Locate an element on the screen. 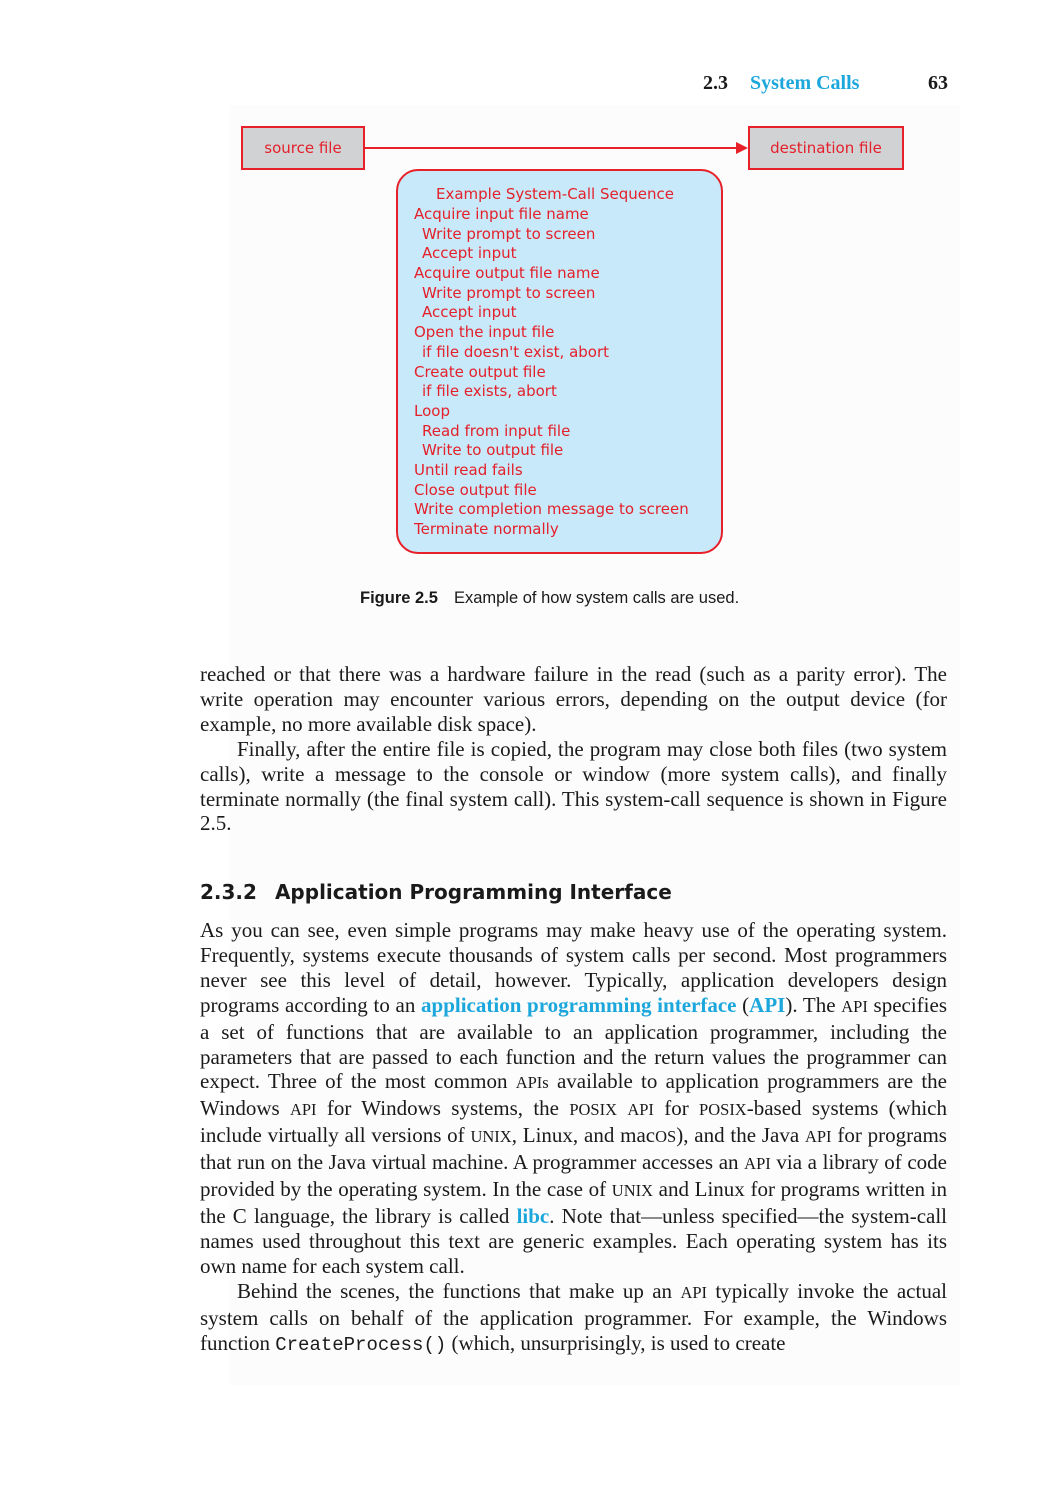 The height and width of the screenshot is (1500, 1050). text-run: ( is located at coordinates (743, 1004).